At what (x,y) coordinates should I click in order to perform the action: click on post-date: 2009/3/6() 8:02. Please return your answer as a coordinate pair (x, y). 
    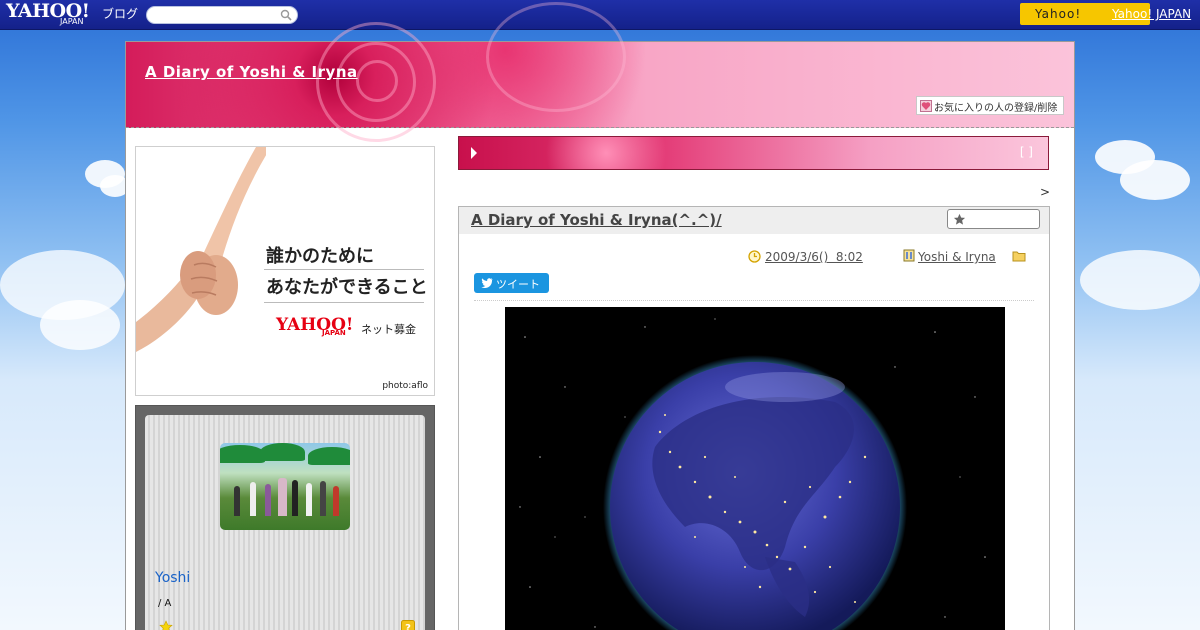
    Looking at the image, I should click on (814, 257).